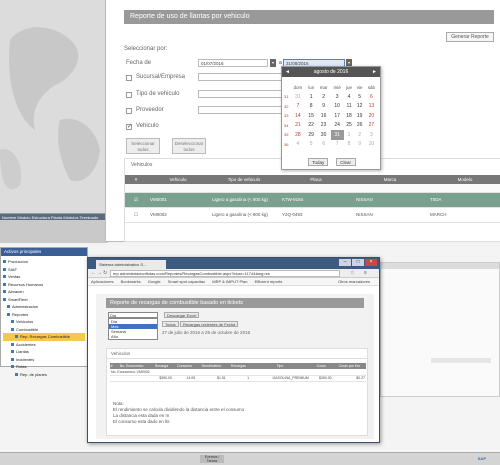  Describe the element at coordinates (311, 116) in the screenshot. I see `calendar-day: 15` at that location.